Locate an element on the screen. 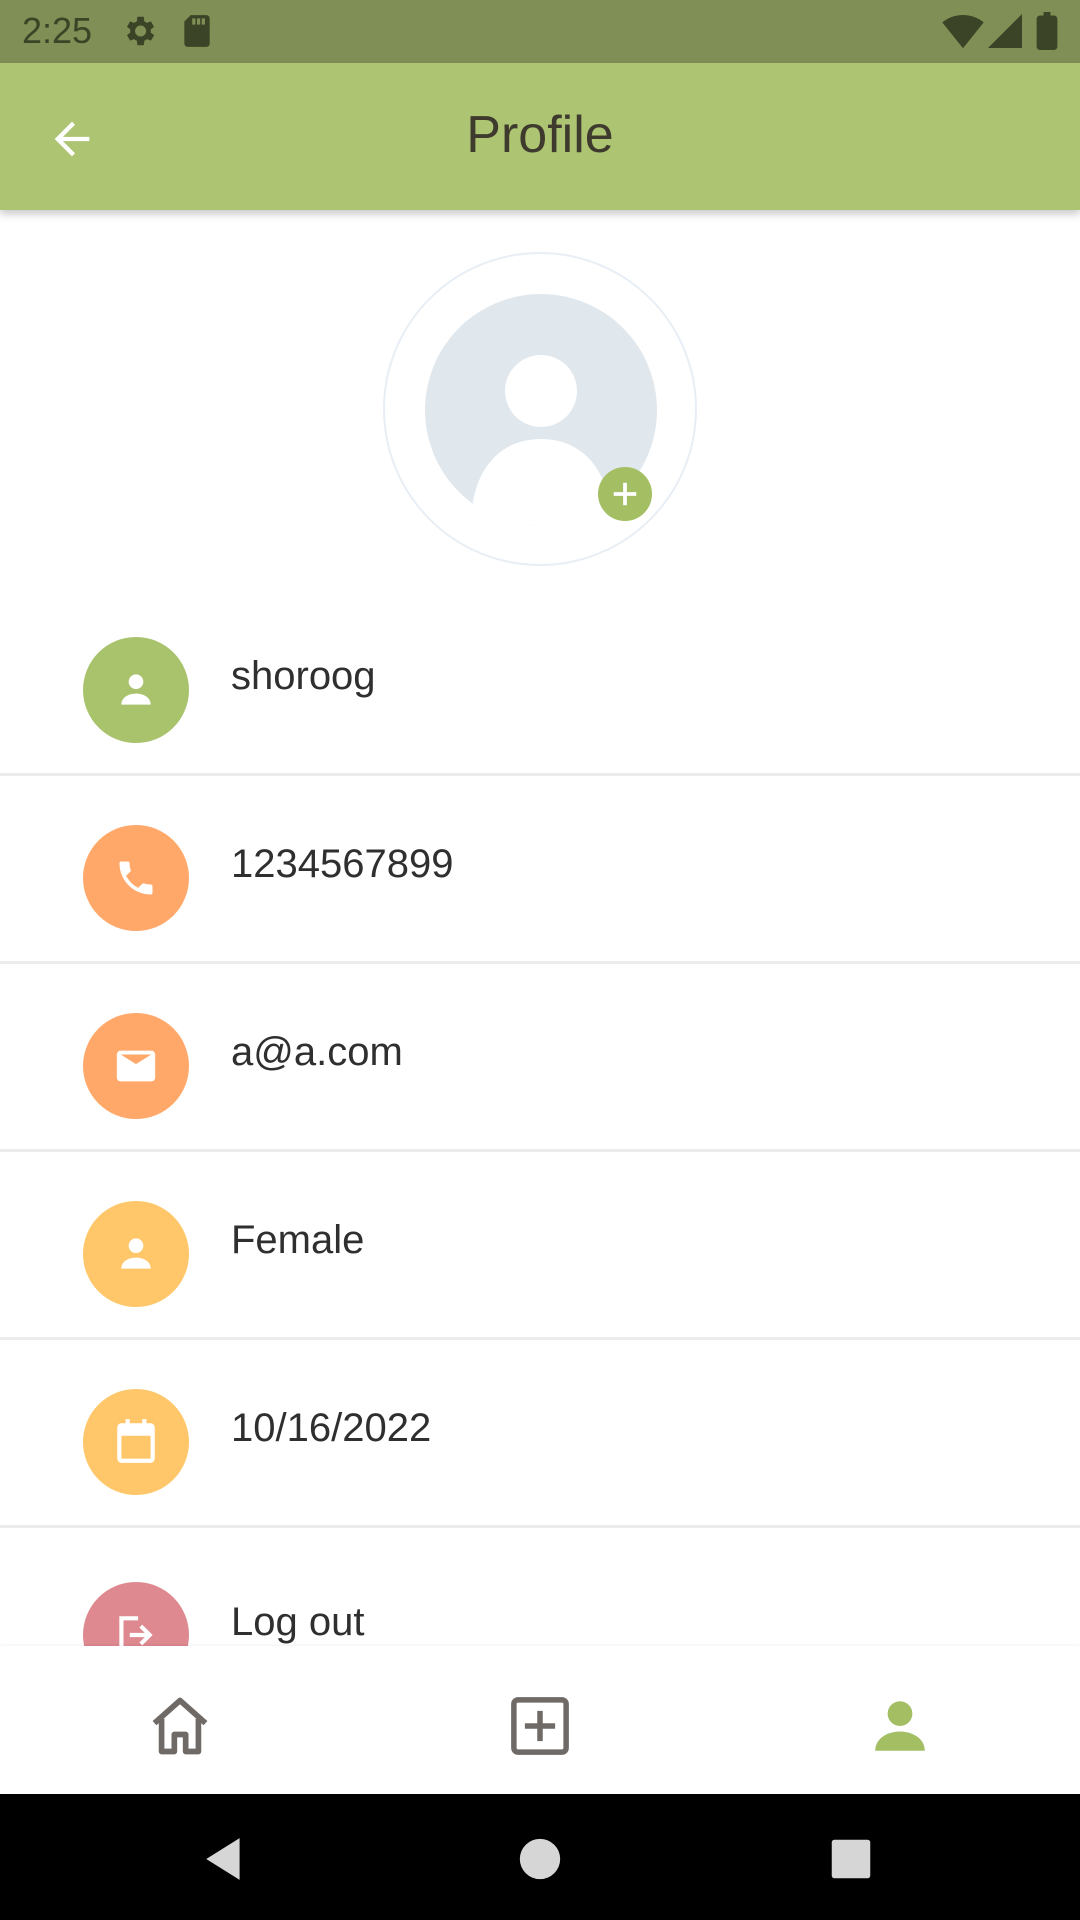 The width and height of the screenshot is (1080, 1920). phone-icon is located at coordinates (136, 878).